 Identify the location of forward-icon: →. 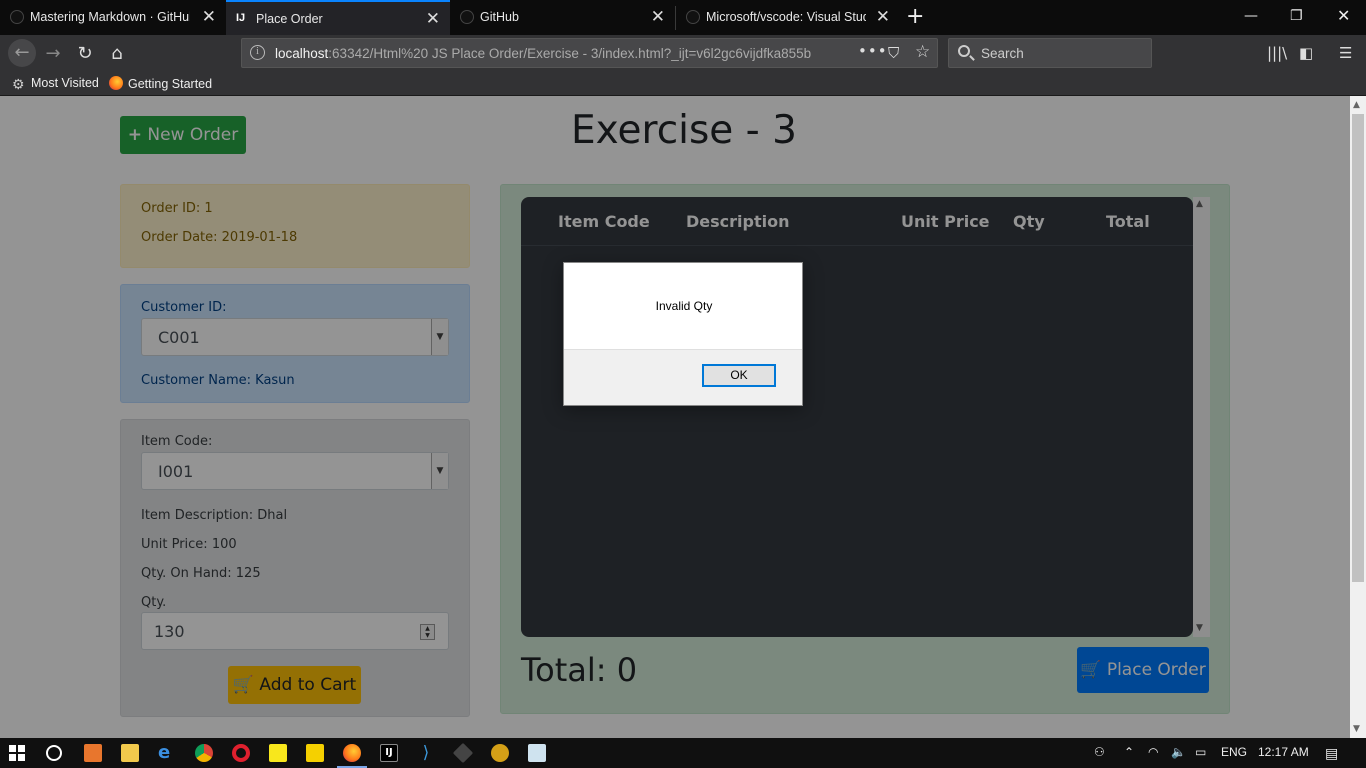
(53, 54).